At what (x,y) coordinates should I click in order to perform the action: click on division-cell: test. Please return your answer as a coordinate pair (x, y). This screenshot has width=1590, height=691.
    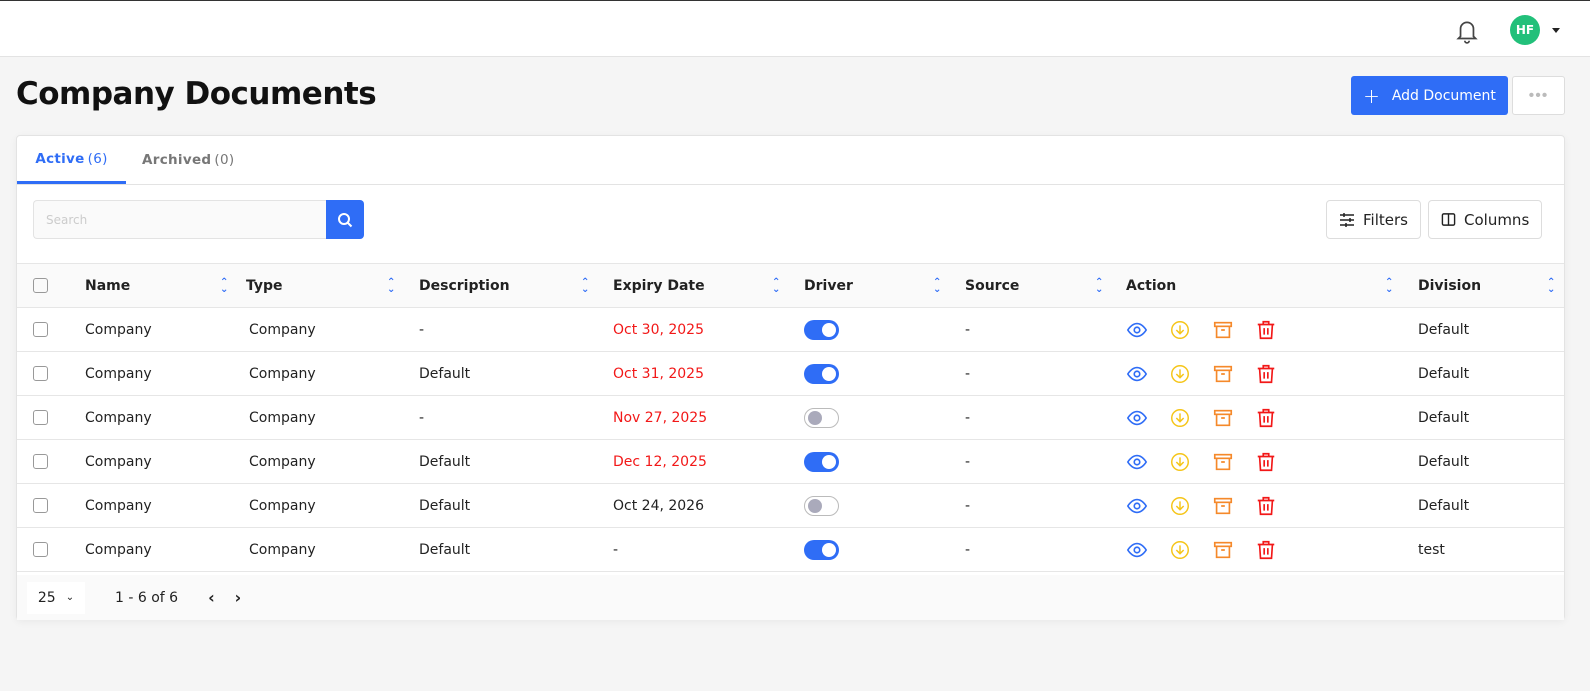
    Looking at the image, I should click on (1491, 549).